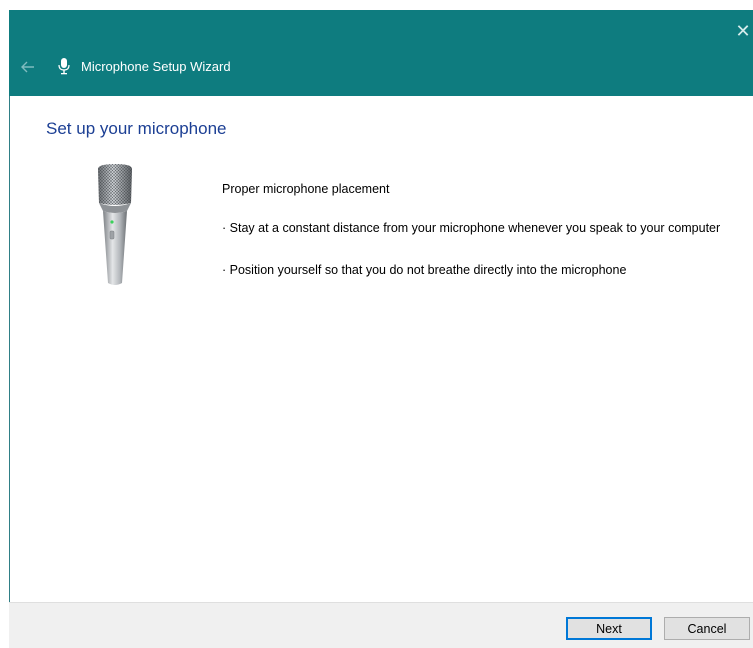  What do you see at coordinates (115, 224) in the screenshot?
I see `microphone-illustration` at bounding box center [115, 224].